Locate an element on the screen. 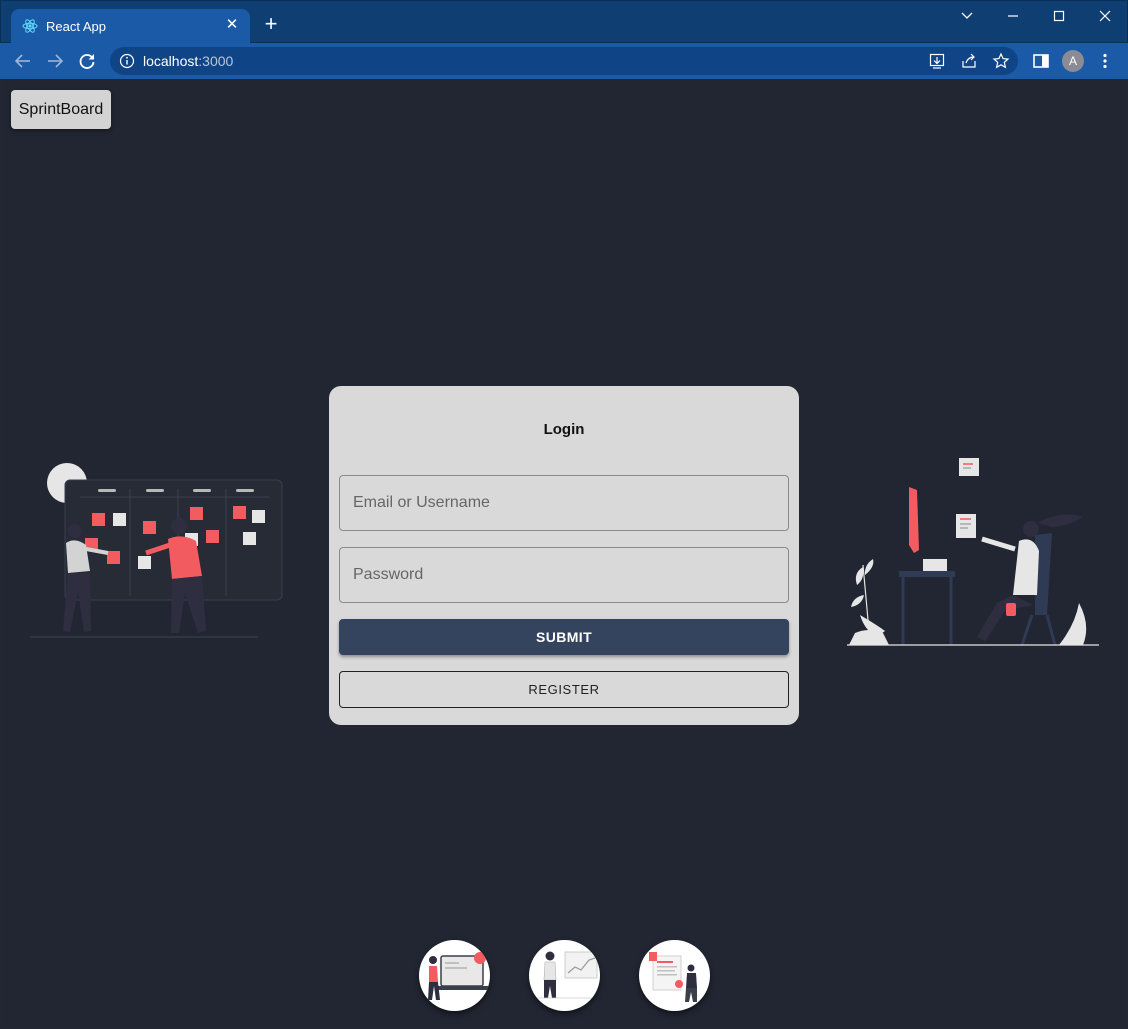 This screenshot has height=1029, width=1128. profile-avatar: A is located at coordinates (1073, 61).